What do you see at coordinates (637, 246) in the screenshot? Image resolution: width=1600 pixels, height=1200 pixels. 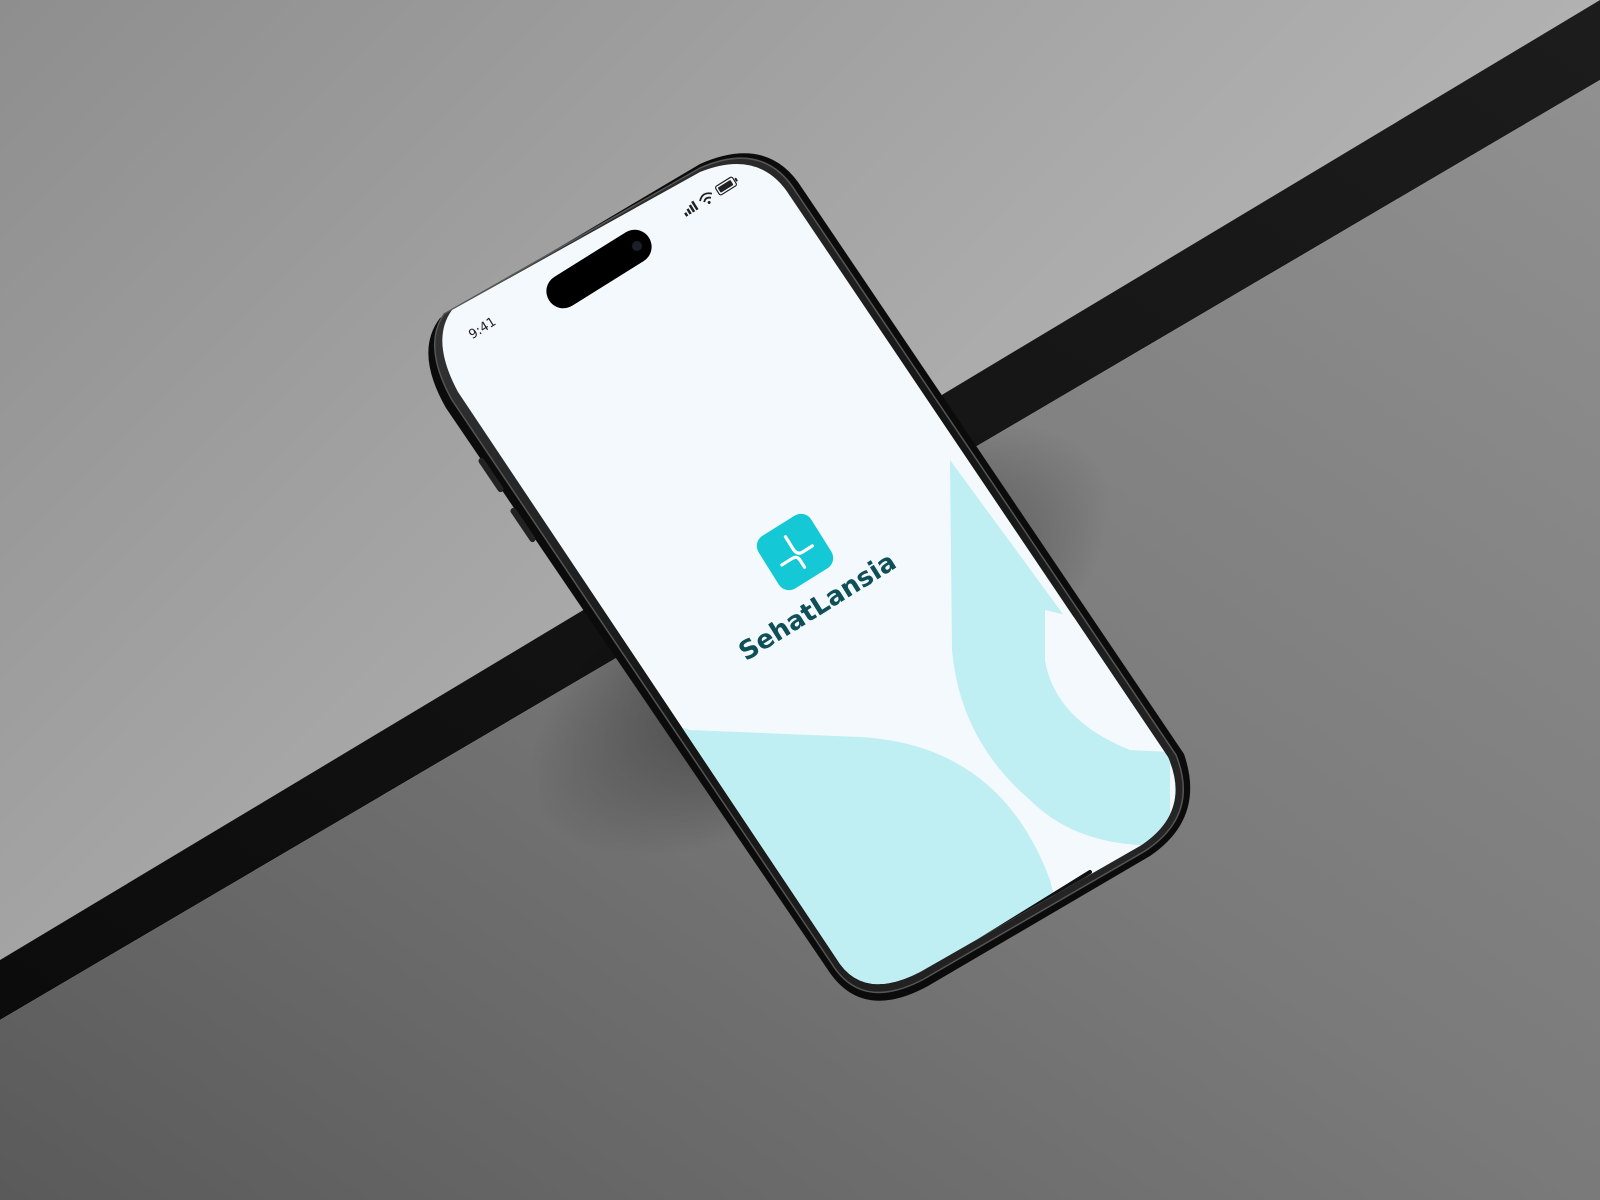 I see `front-camera` at bounding box center [637, 246].